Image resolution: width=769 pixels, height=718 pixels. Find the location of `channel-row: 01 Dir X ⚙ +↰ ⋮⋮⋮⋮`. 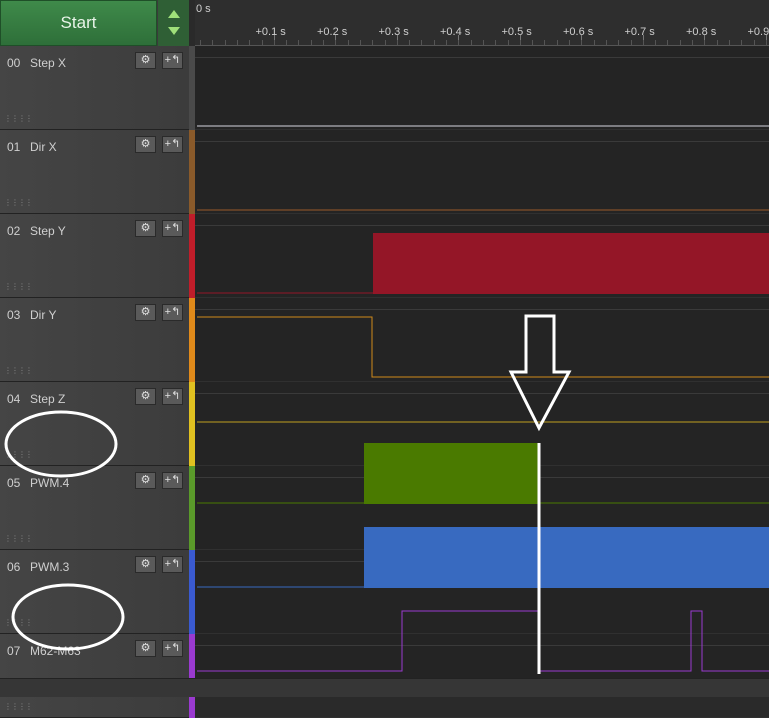

channel-row: 01 Dir X ⚙ +↰ ⋮⋮⋮⋮ is located at coordinates (94, 172).